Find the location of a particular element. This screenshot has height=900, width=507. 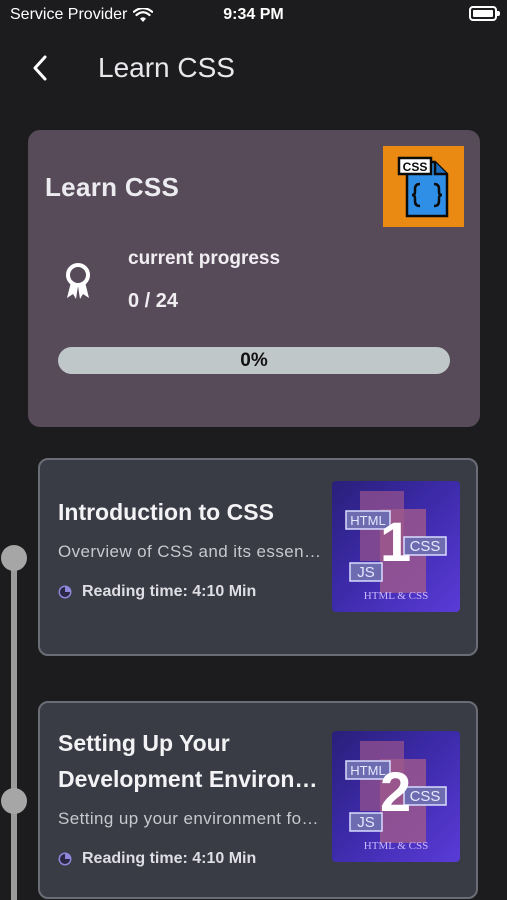

progress-label: current progress is located at coordinates (204, 258).